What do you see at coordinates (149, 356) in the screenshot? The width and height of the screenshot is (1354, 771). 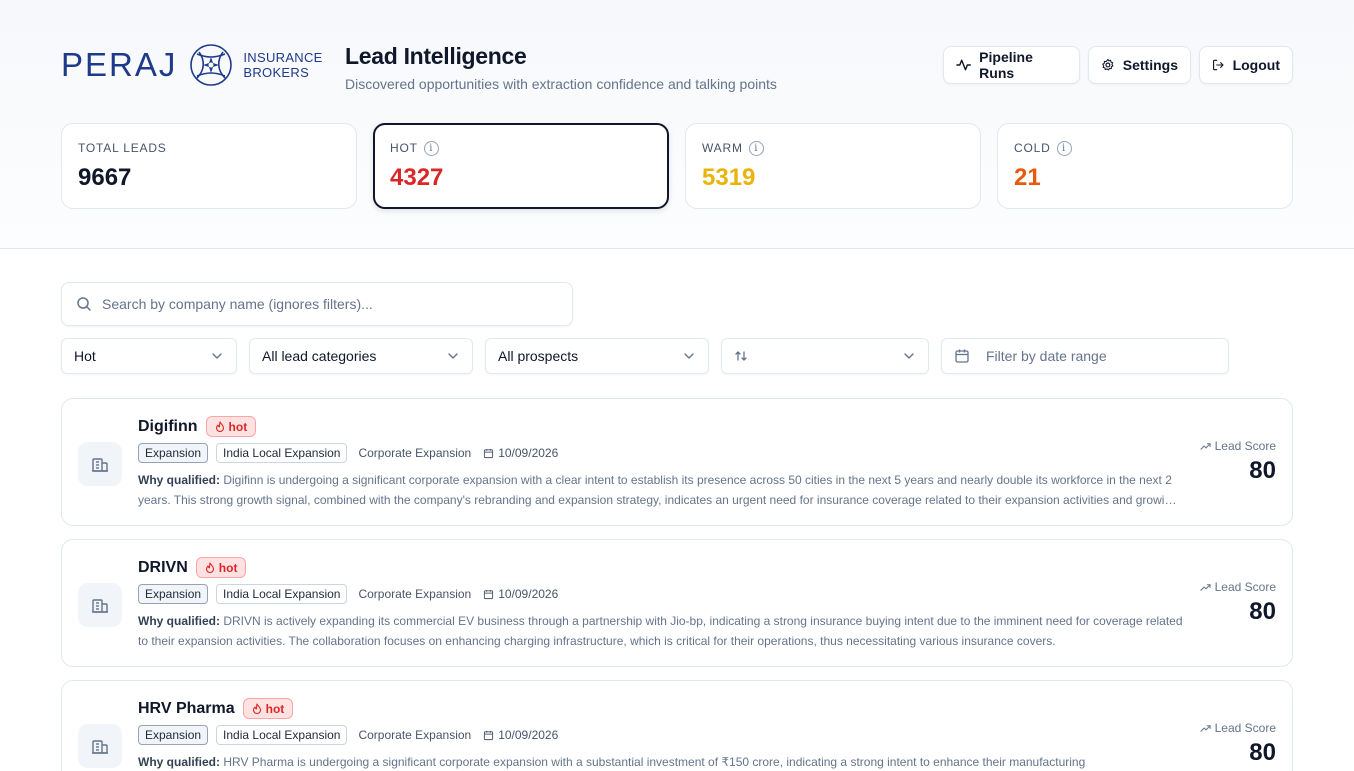 I see `status-filter-select: Hot` at bounding box center [149, 356].